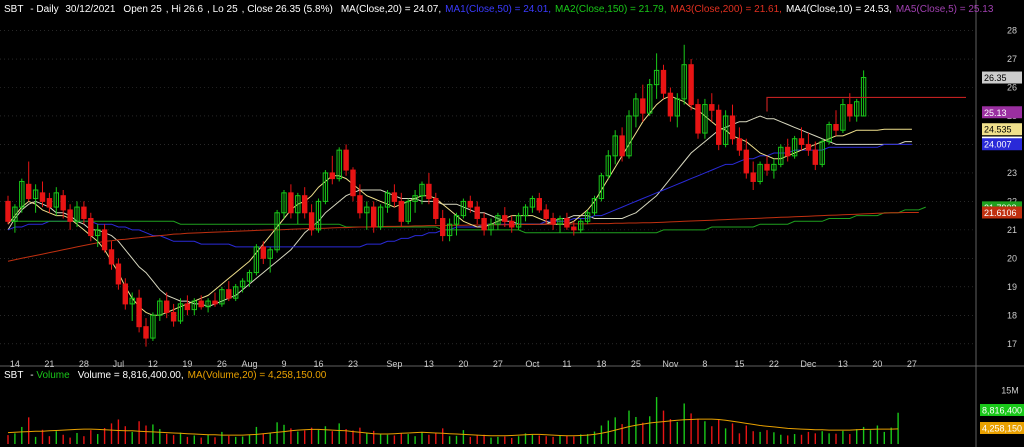 This screenshot has height=447, width=1024. Describe the element at coordinates (995, 78) in the screenshot. I see `price-marker-label: 26.35` at that location.